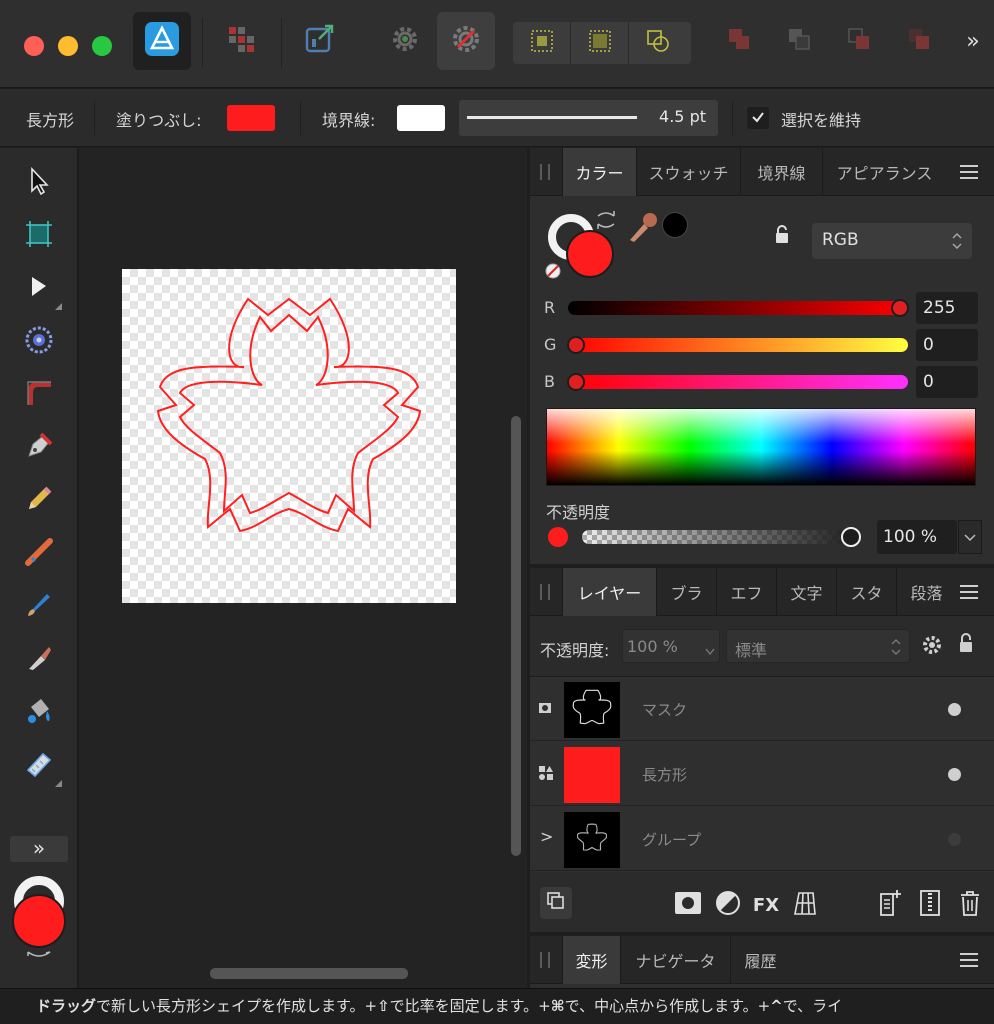 This screenshot has height=1024, width=994. Describe the element at coordinates (671, 646) in the screenshot. I see `layer-opacity-field: 100 %` at that location.